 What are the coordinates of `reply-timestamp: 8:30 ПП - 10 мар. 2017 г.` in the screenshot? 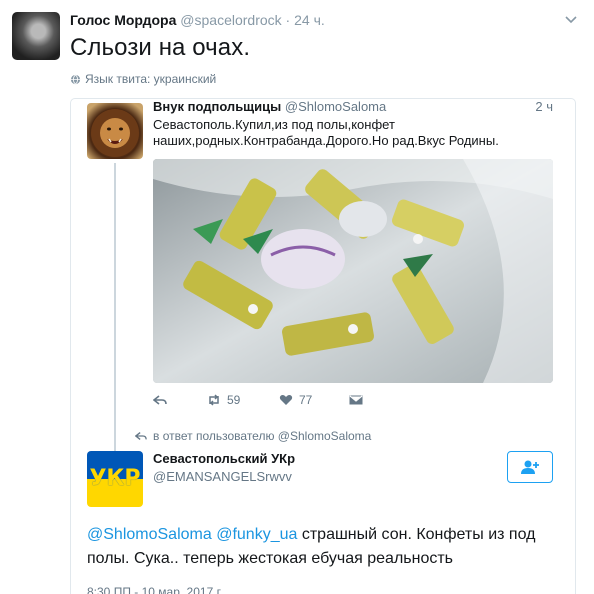 It's located at (155, 589).